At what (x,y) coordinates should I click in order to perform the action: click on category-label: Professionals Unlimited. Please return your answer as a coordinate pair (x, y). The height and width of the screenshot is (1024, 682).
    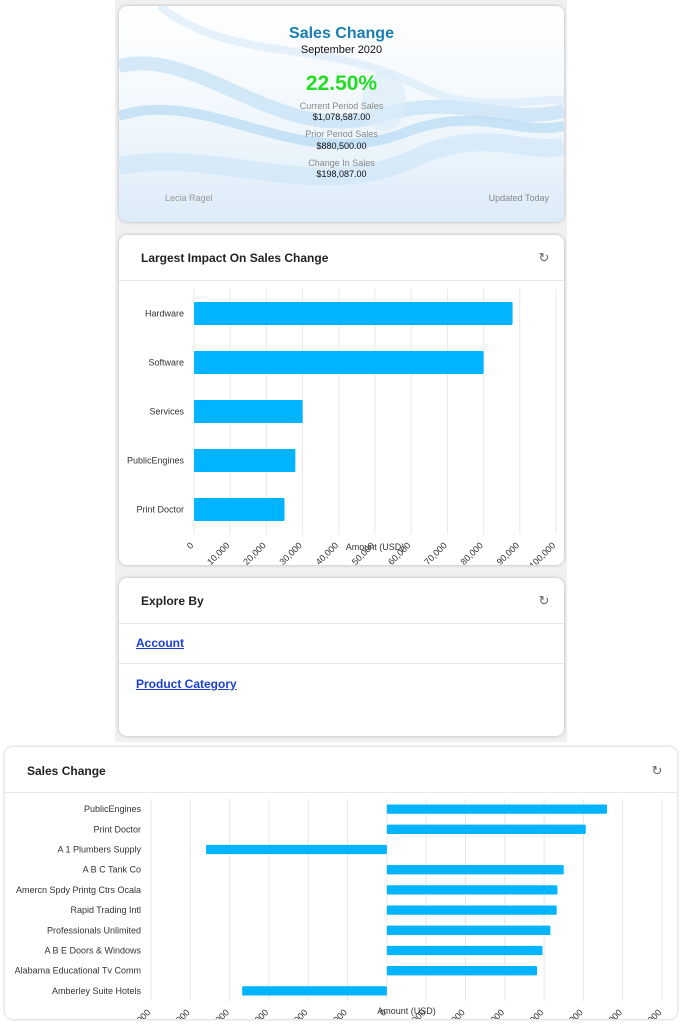
    Looking at the image, I should click on (94, 930).